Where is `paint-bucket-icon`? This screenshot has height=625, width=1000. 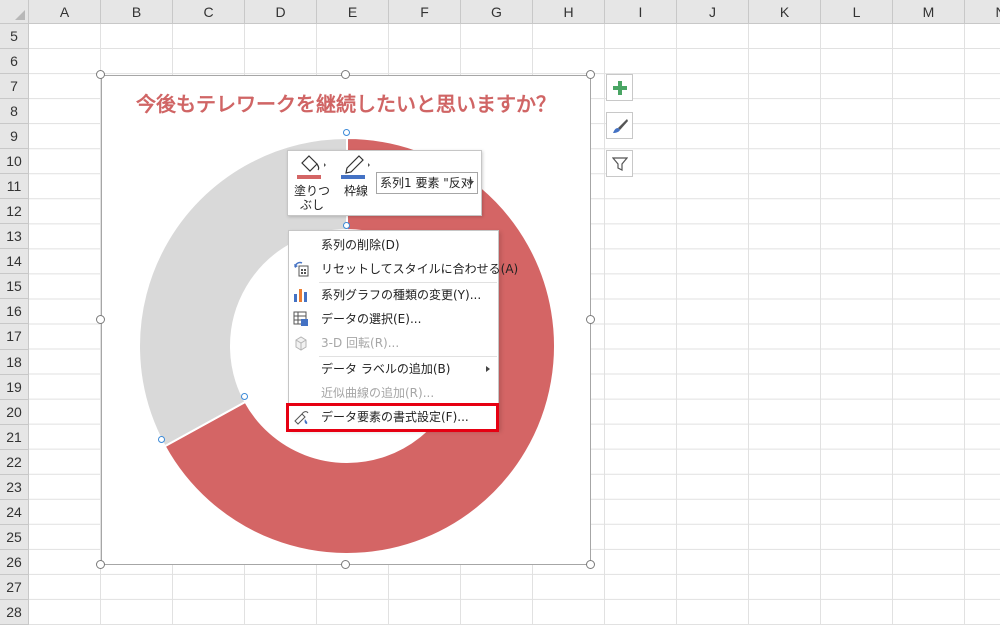
paint-bucket-icon is located at coordinates (311, 167).